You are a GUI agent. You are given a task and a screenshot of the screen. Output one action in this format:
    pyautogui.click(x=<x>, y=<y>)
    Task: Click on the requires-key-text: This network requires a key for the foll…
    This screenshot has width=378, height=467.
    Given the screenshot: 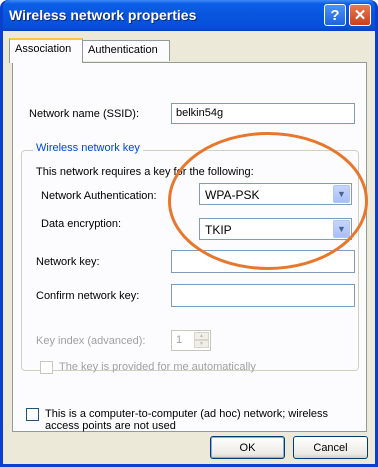 What is the action you would take?
    pyautogui.click(x=145, y=172)
    